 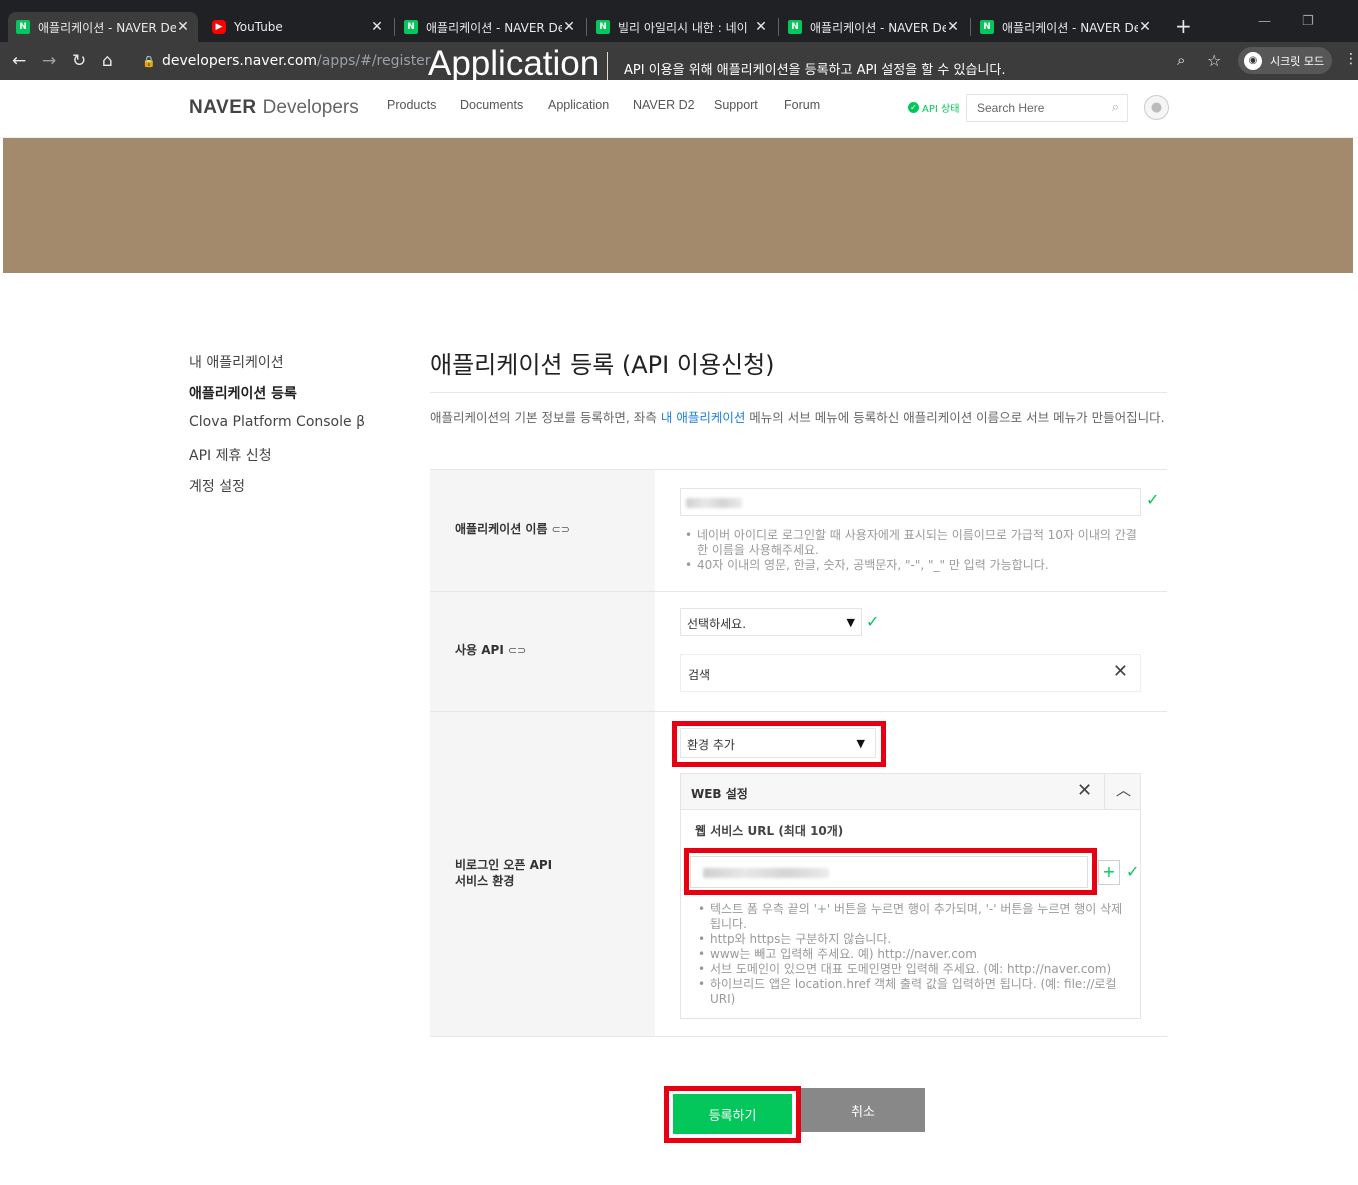 I want to click on reload-icon: ↻, so click(x=79, y=61).